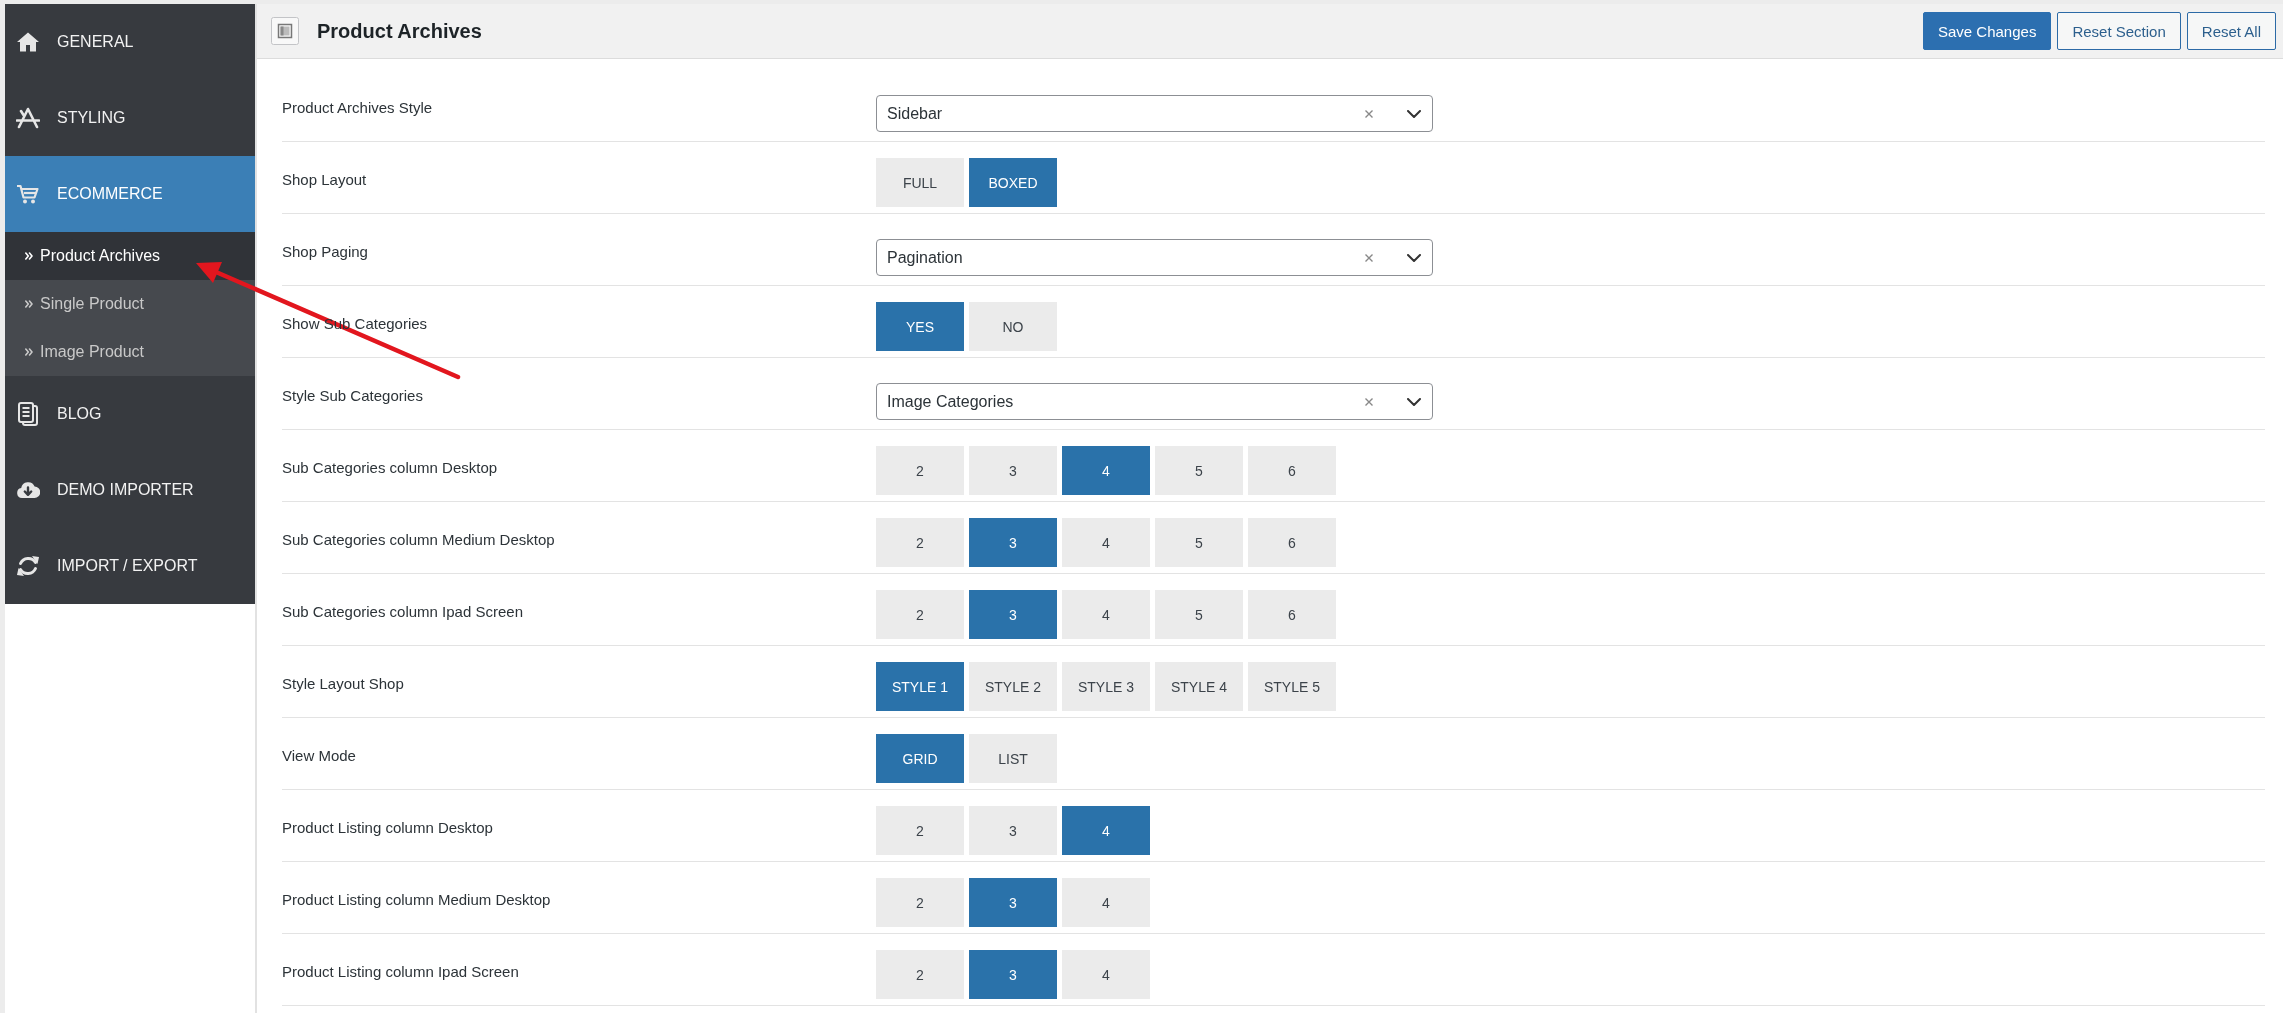 This screenshot has width=2283, height=1013. Describe the element at coordinates (1013, 758) in the screenshot. I see `option-button: LIST` at that location.